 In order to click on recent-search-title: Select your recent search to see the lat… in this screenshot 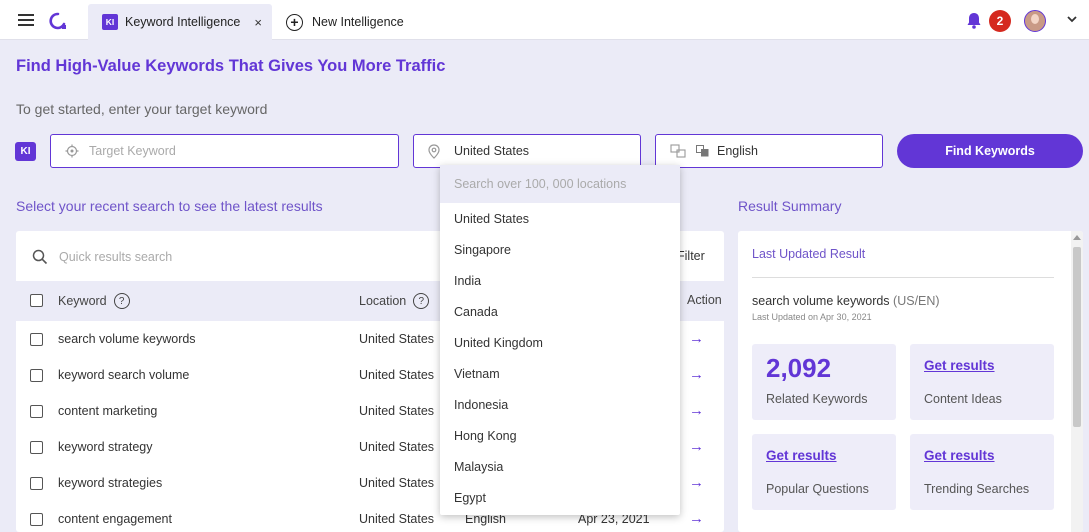, I will do `click(169, 206)`.